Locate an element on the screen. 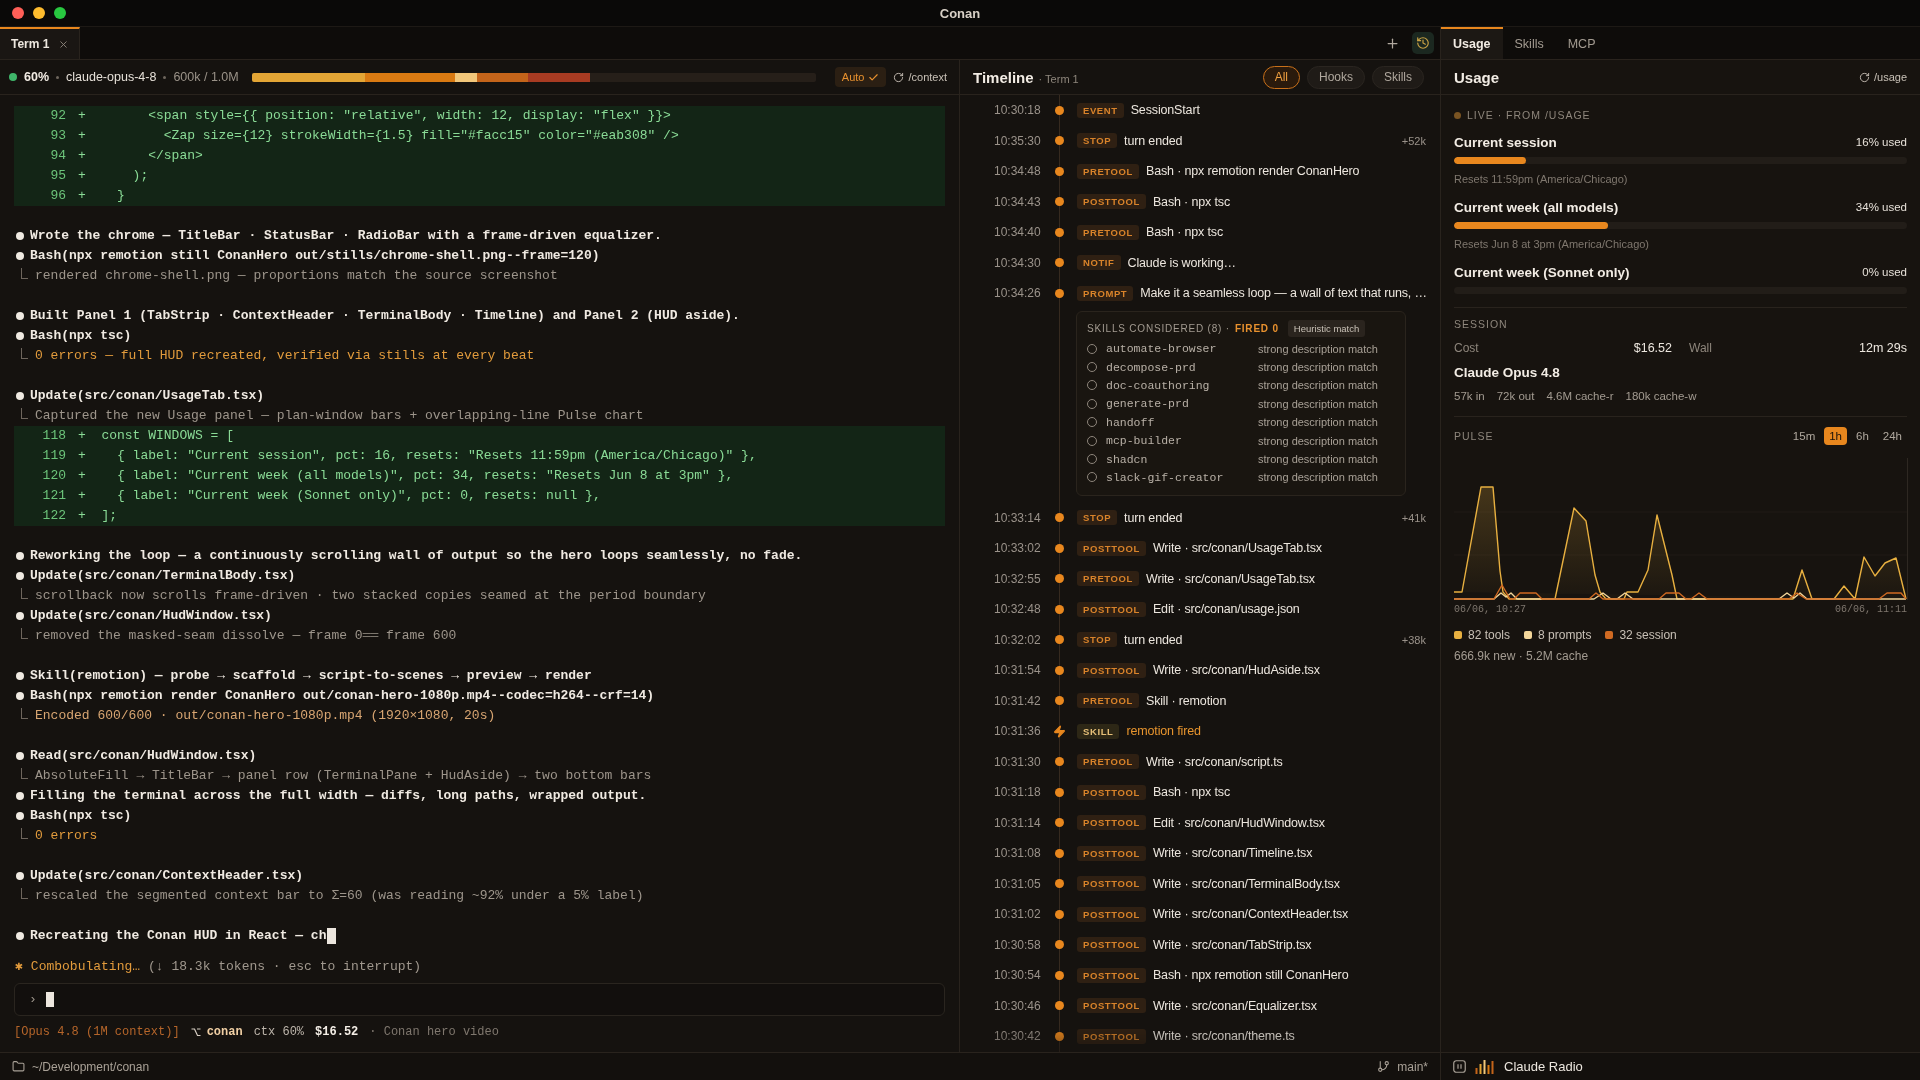 The height and width of the screenshot is (1080, 1920). event-badge: SKILL is located at coordinates (1098, 731).